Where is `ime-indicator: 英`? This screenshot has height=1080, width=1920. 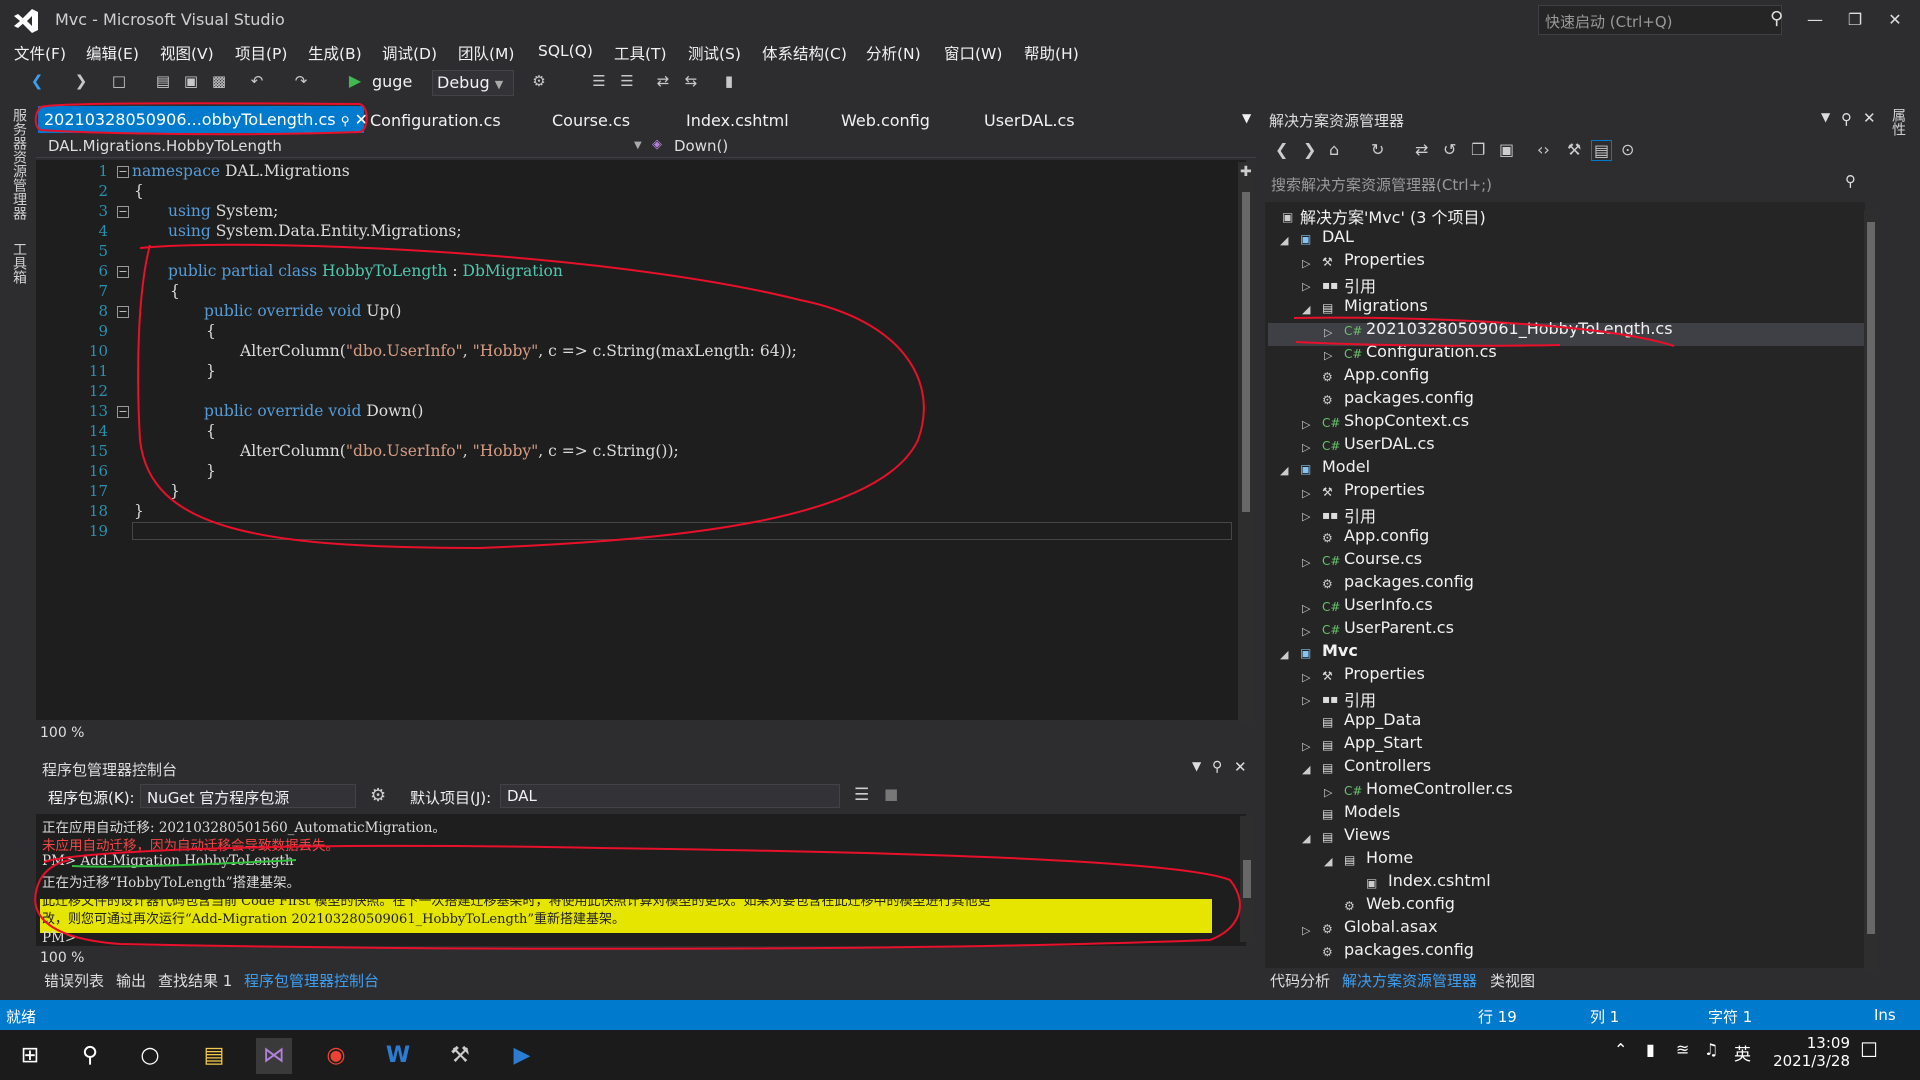
ime-indicator: 英 is located at coordinates (1742, 1052).